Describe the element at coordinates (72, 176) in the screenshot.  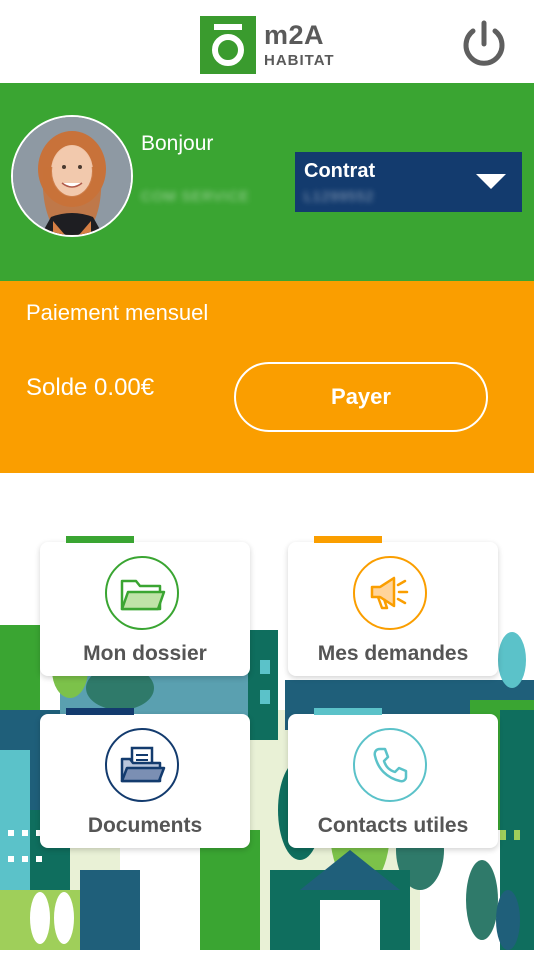
I see `avatar` at that location.